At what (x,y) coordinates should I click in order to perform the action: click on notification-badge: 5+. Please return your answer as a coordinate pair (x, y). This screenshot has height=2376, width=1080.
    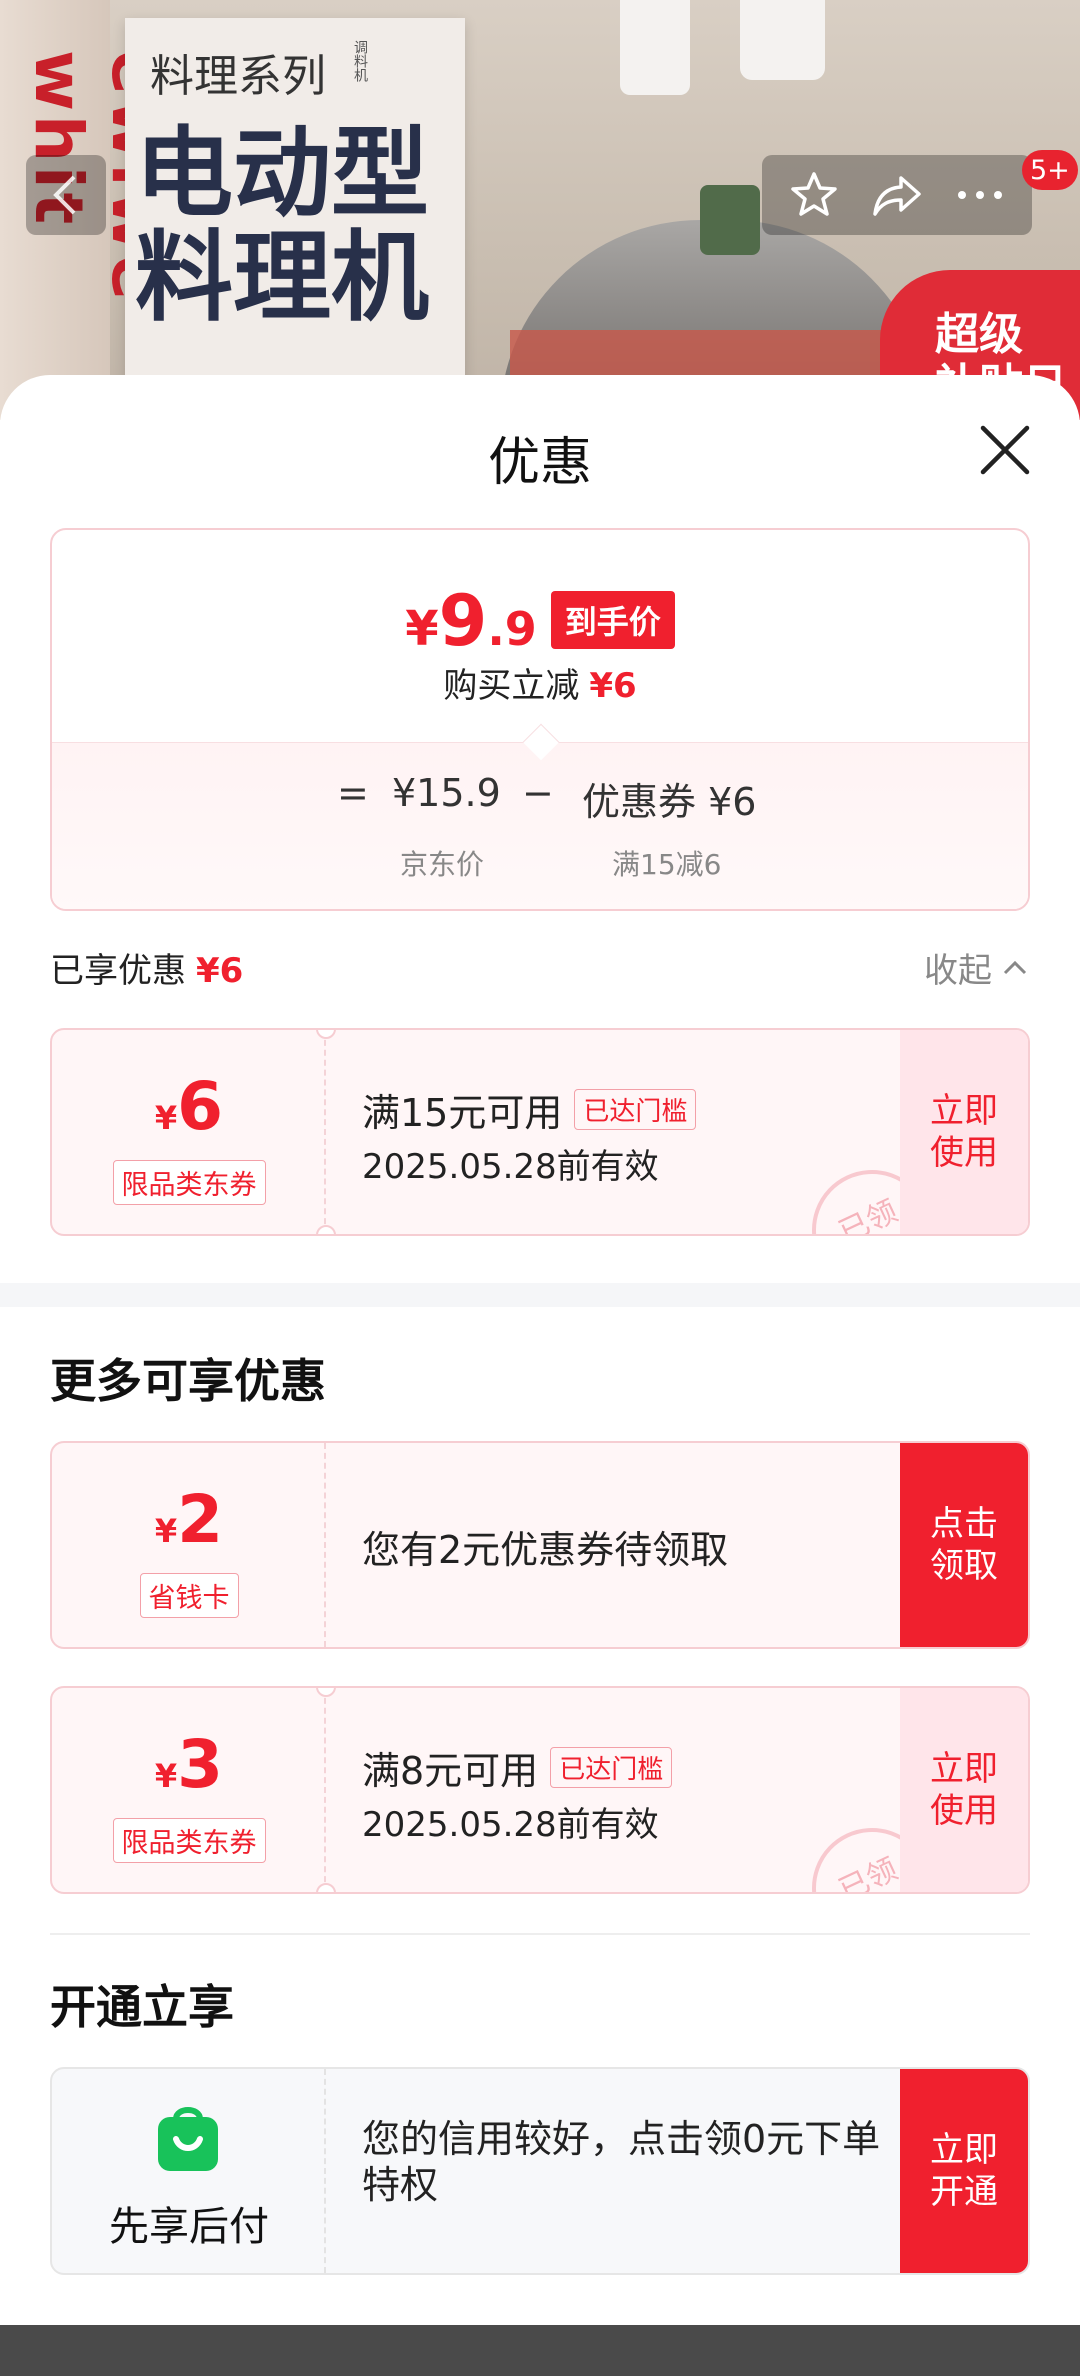
    Looking at the image, I should click on (1050, 170).